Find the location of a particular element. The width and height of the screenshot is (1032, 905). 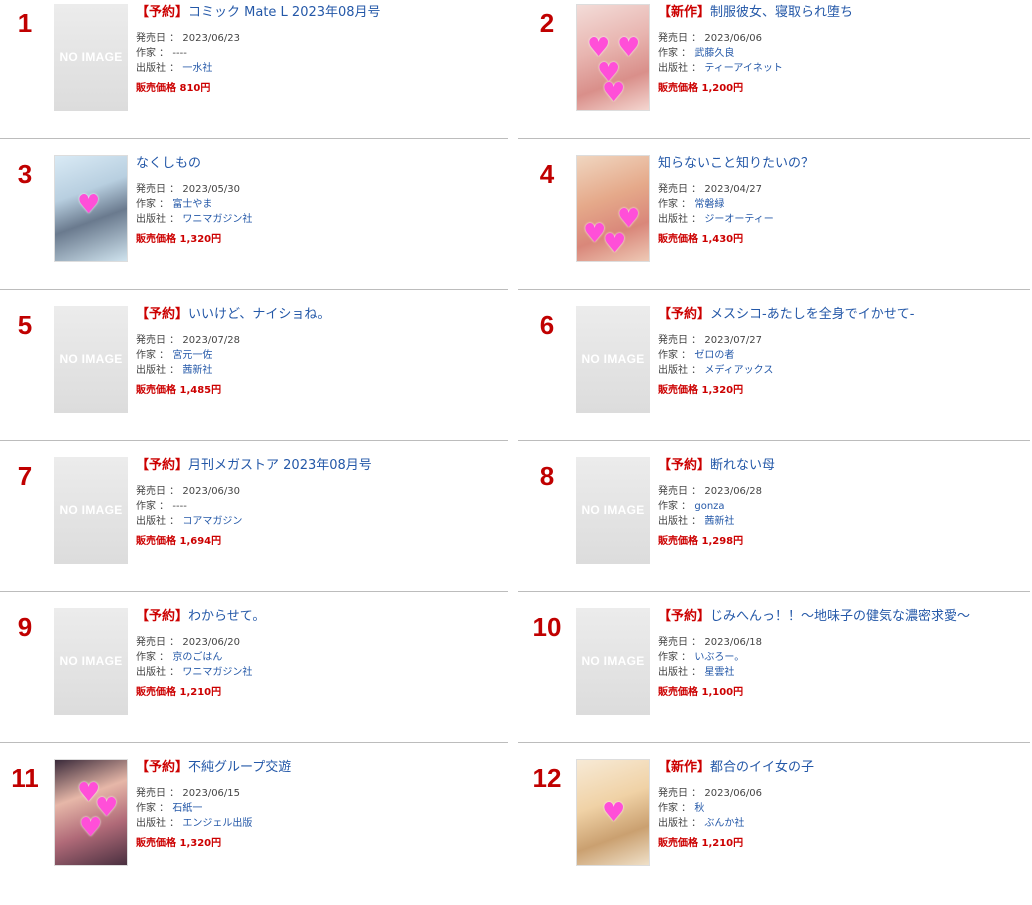

author-value: gonza is located at coordinates (709, 506).